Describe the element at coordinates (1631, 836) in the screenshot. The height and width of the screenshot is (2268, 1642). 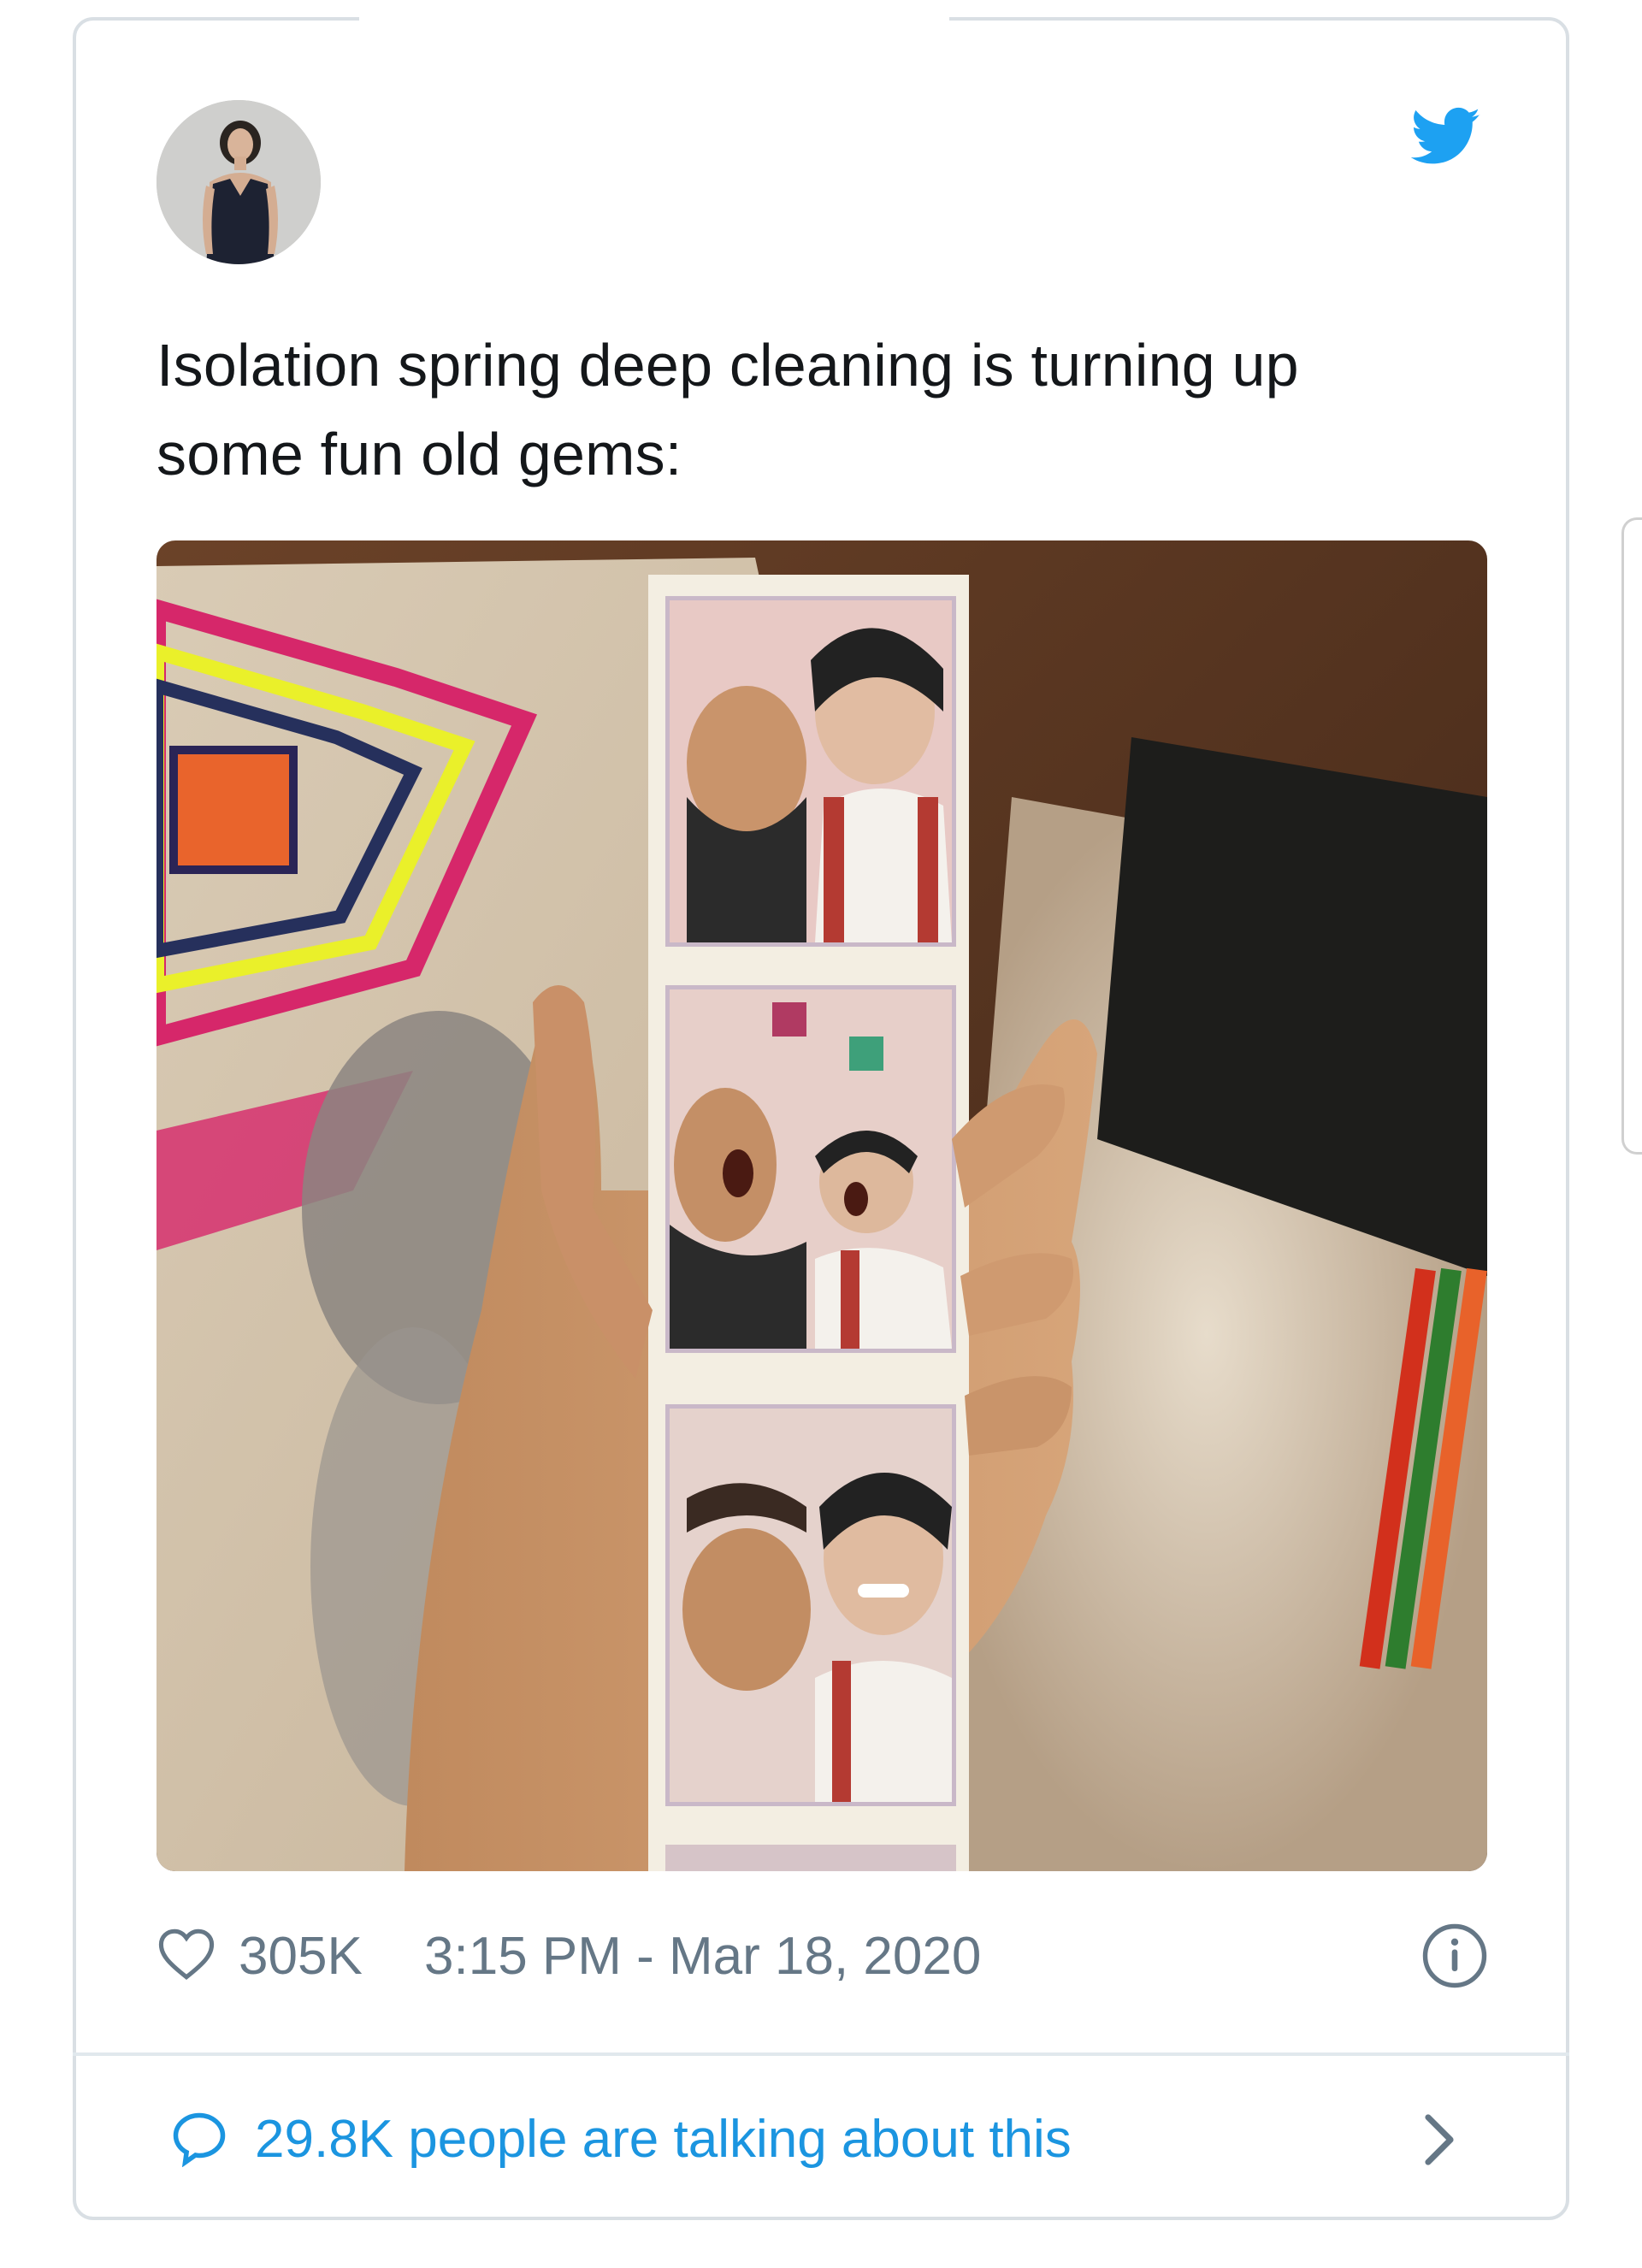
I see `adjacent-card-edge` at that location.